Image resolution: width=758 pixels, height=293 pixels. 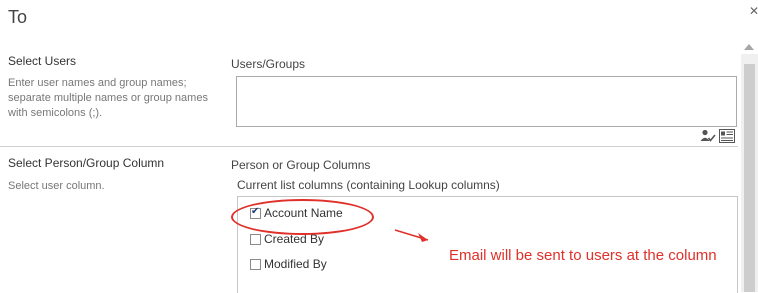 I want to click on annotation-arrow-icon, so click(x=411, y=235).